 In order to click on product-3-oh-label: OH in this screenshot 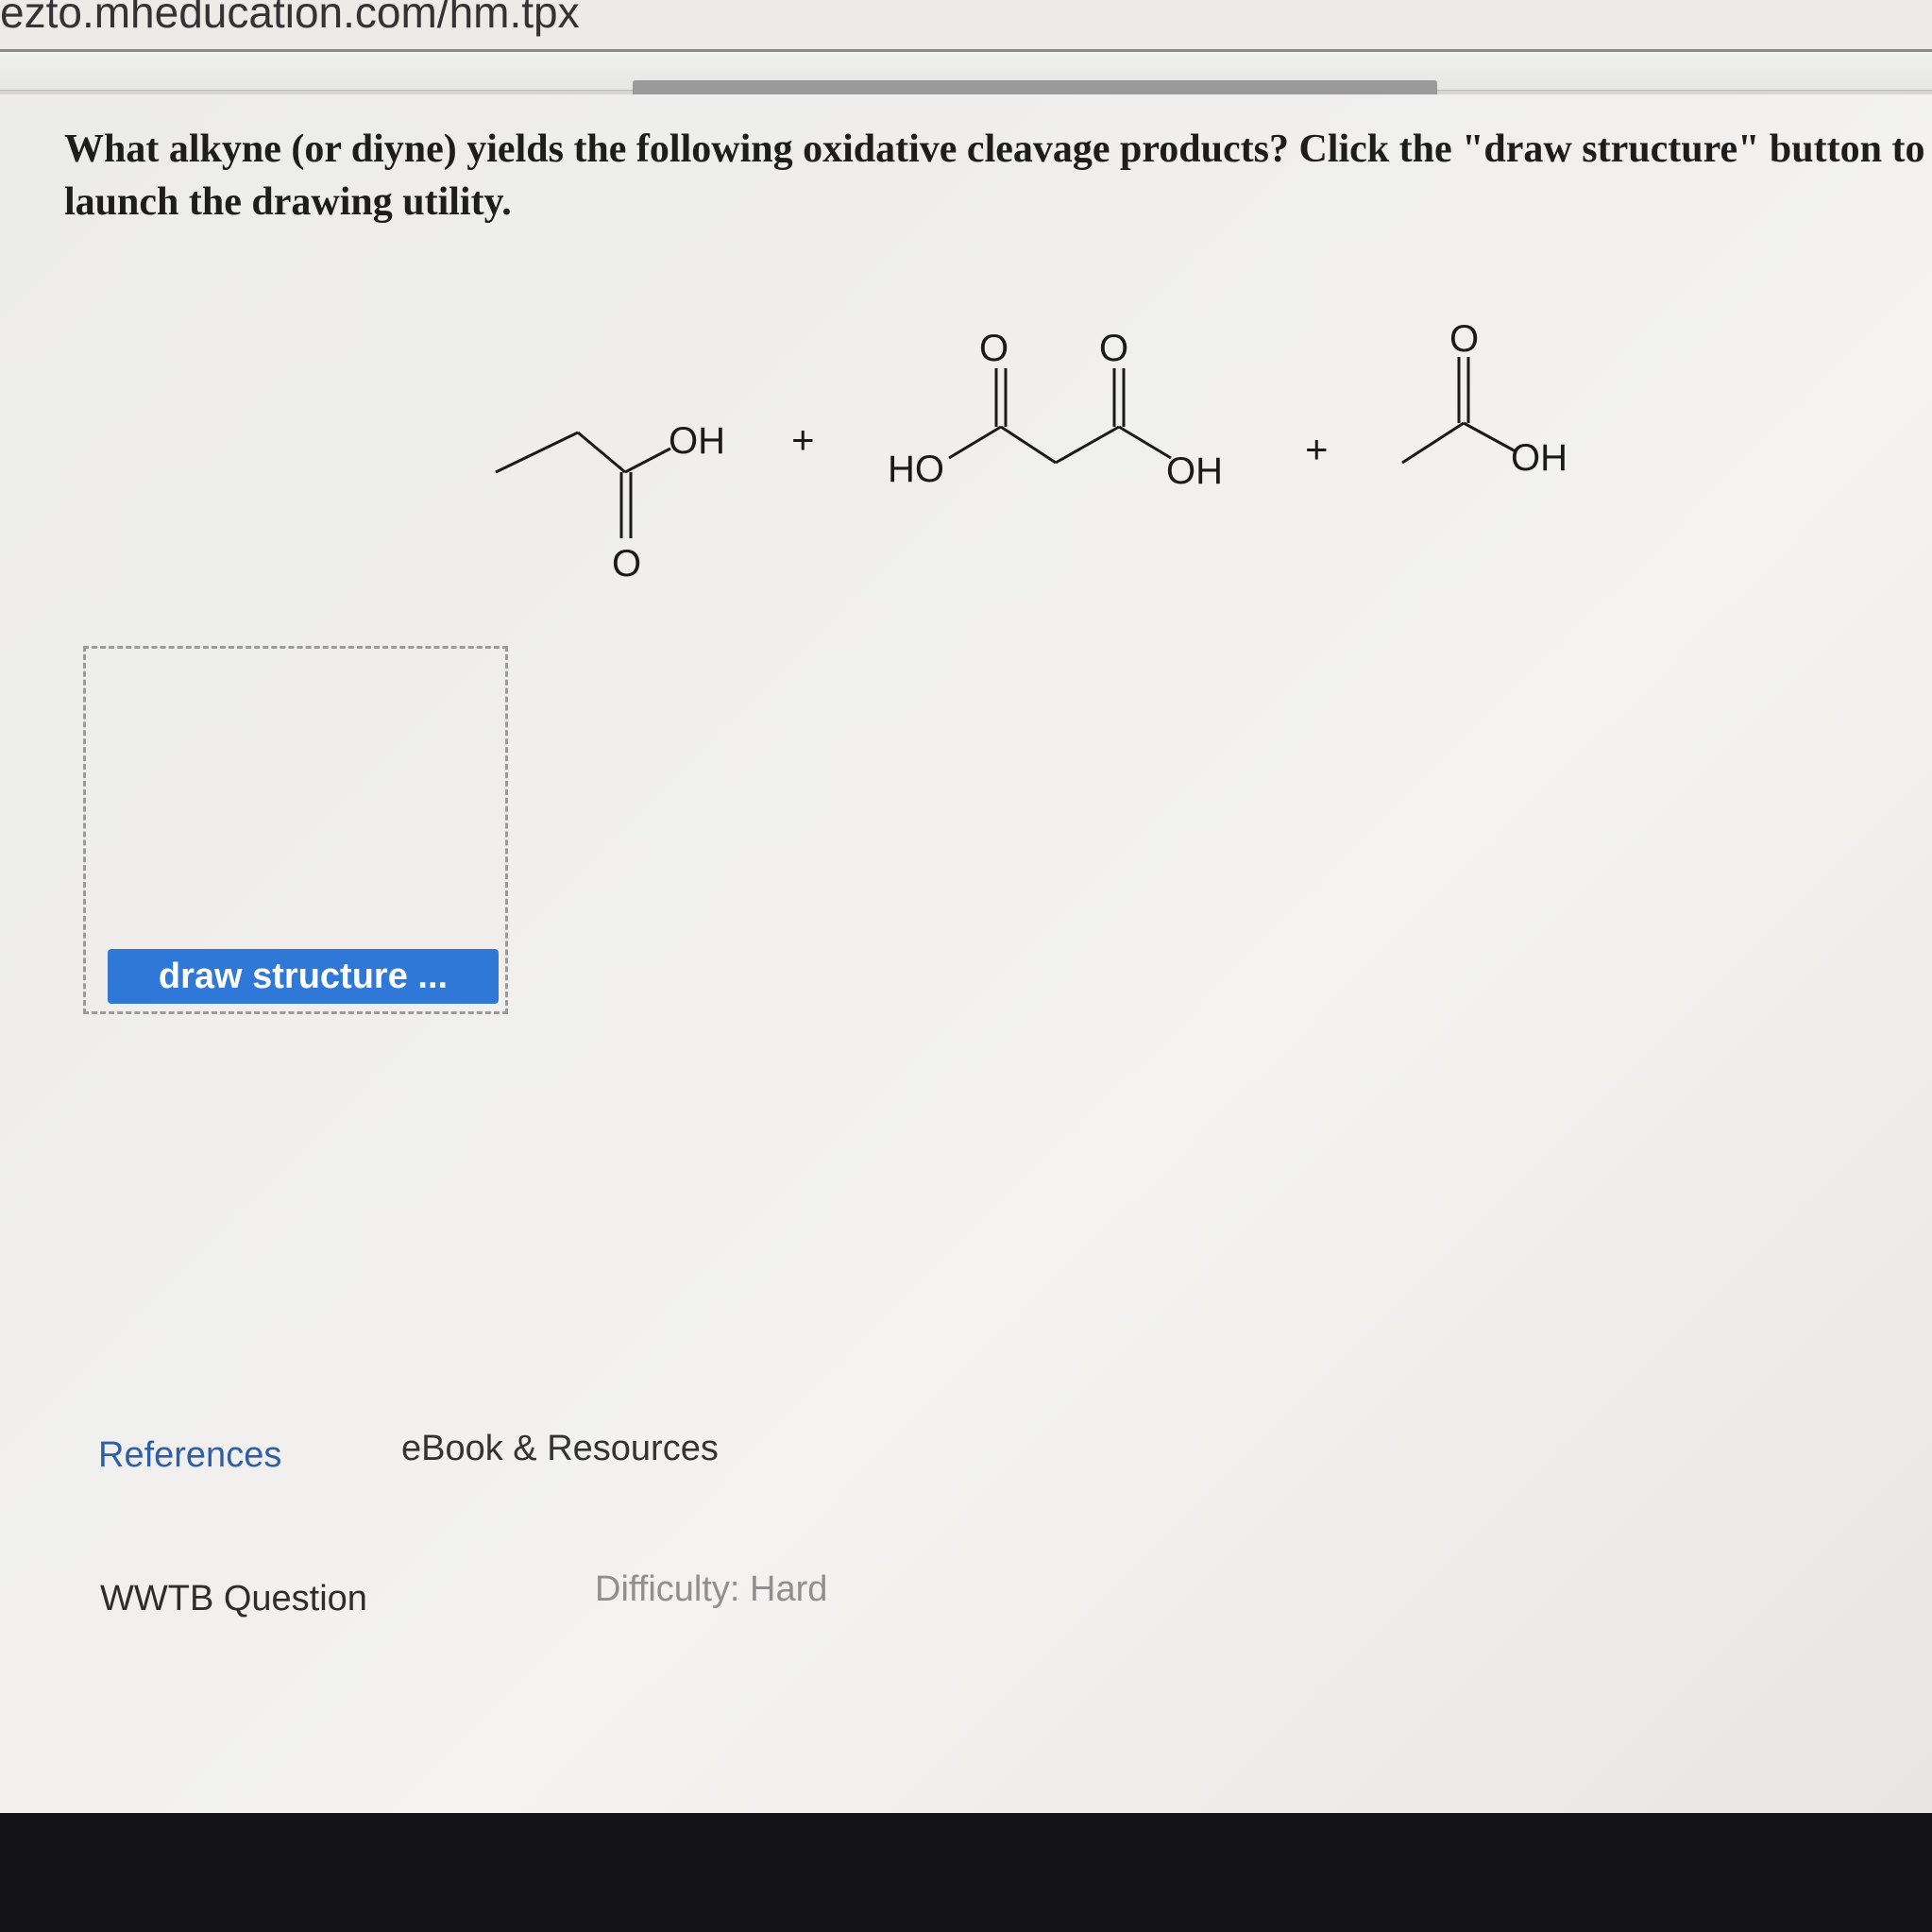, I will do `click(1539, 458)`.